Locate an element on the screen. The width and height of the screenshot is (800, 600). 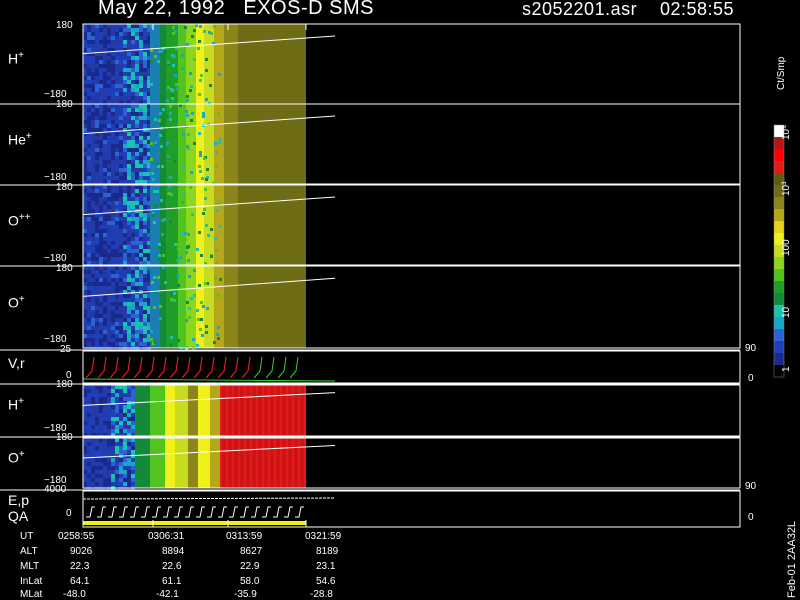
heatmap-band is located at coordinates (170, 410).